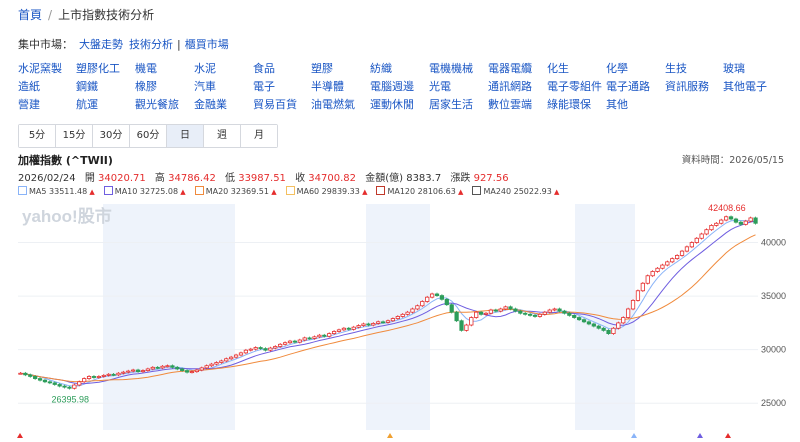  I want to click on ma-legend-item: MA5 33511.48 ▲, so click(56, 191).